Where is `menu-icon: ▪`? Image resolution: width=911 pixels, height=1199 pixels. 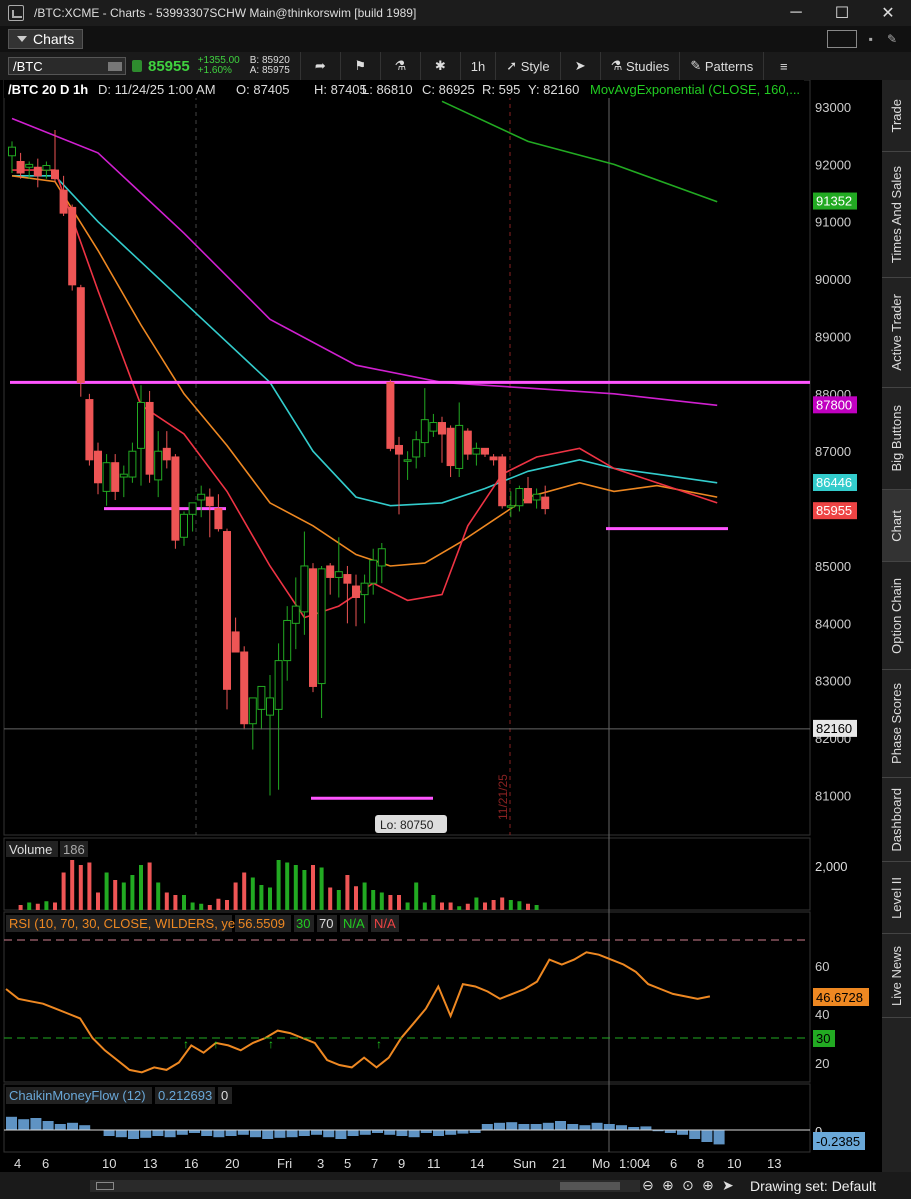 menu-icon: ▪ is located at coordinates (871, 39).